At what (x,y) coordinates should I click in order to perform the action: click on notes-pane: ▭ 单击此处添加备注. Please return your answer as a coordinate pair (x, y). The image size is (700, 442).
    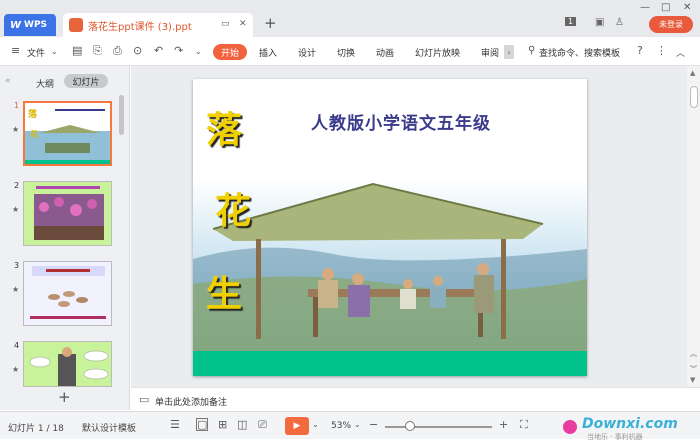
    Looking at the image, I should click on (415, 399).